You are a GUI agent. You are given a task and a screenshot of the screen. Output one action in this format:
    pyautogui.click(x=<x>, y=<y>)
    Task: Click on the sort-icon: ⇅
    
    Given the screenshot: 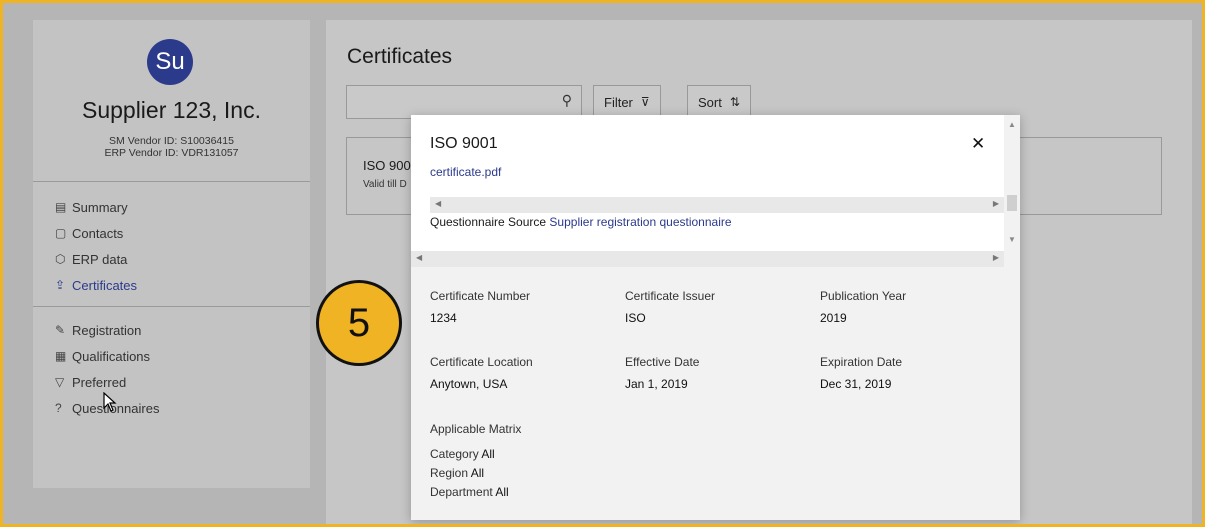 What is the action you would take?
    pyautogui.click(x=734, y=102)
    